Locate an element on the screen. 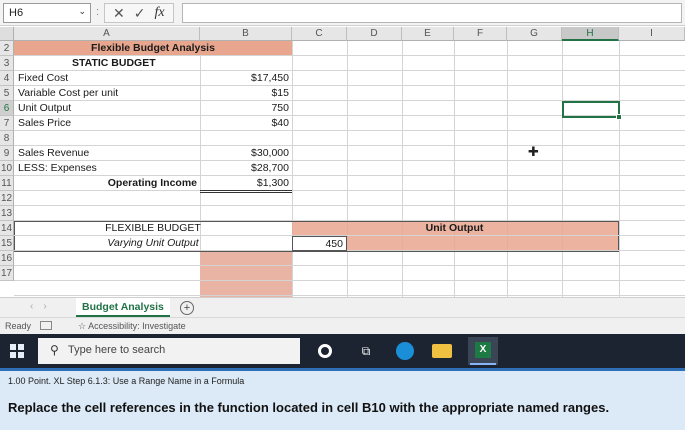 The width and height of the screenshot is (685, 430). cell-b6: 750 is located at coordinates (246, 108).